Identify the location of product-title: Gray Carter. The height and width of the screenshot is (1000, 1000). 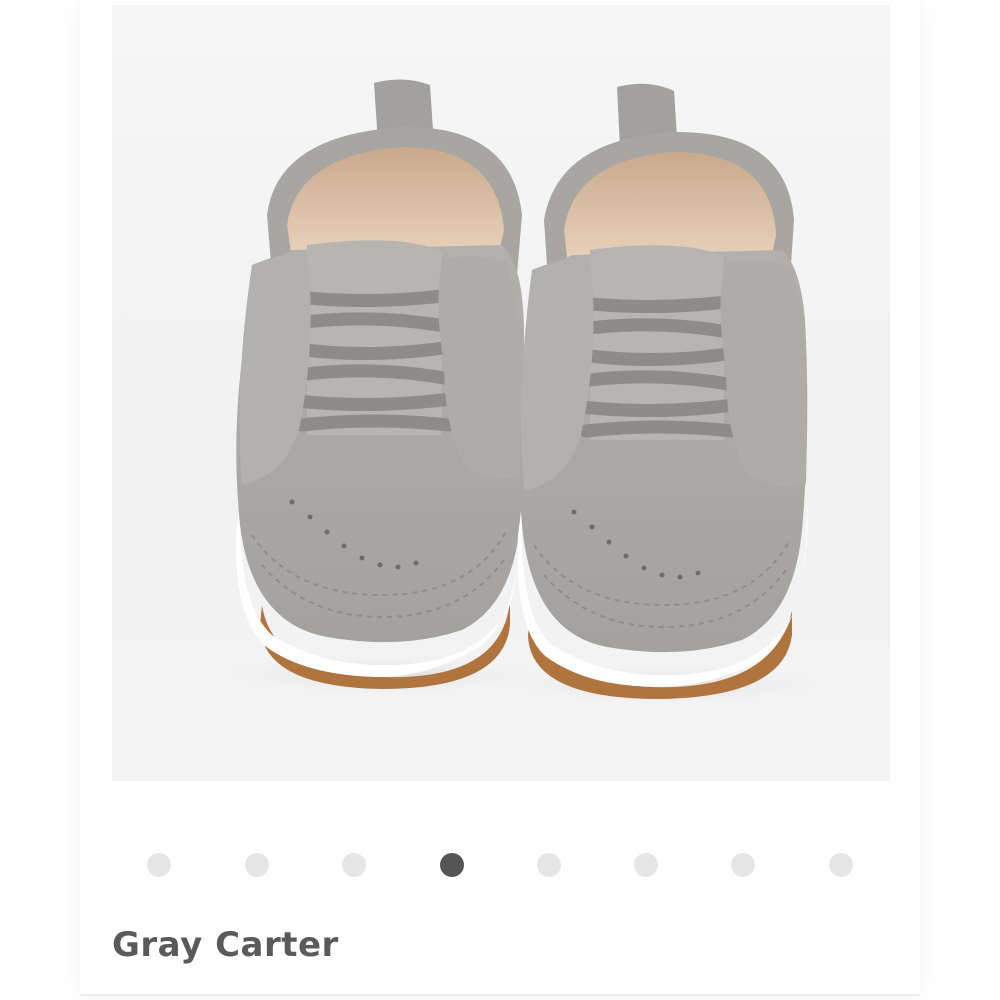
(225, 945).